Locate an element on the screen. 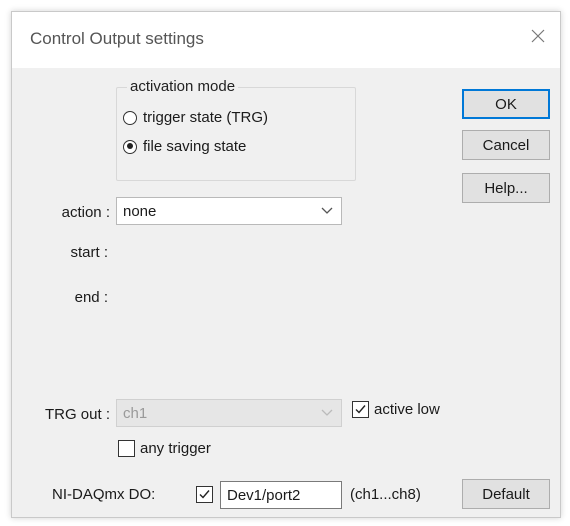  close-button is located at coordinates (538, 36).